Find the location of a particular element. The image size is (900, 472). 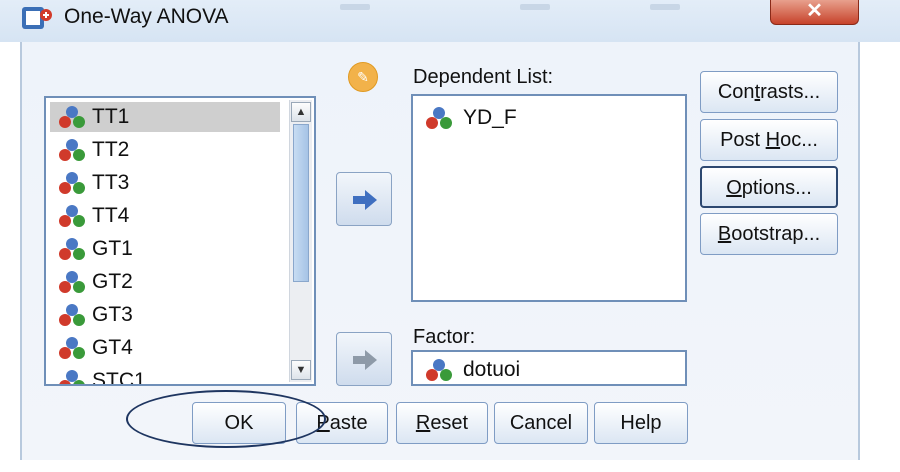

scroll-down-button: ▼ is located at coordinates (301, 370).